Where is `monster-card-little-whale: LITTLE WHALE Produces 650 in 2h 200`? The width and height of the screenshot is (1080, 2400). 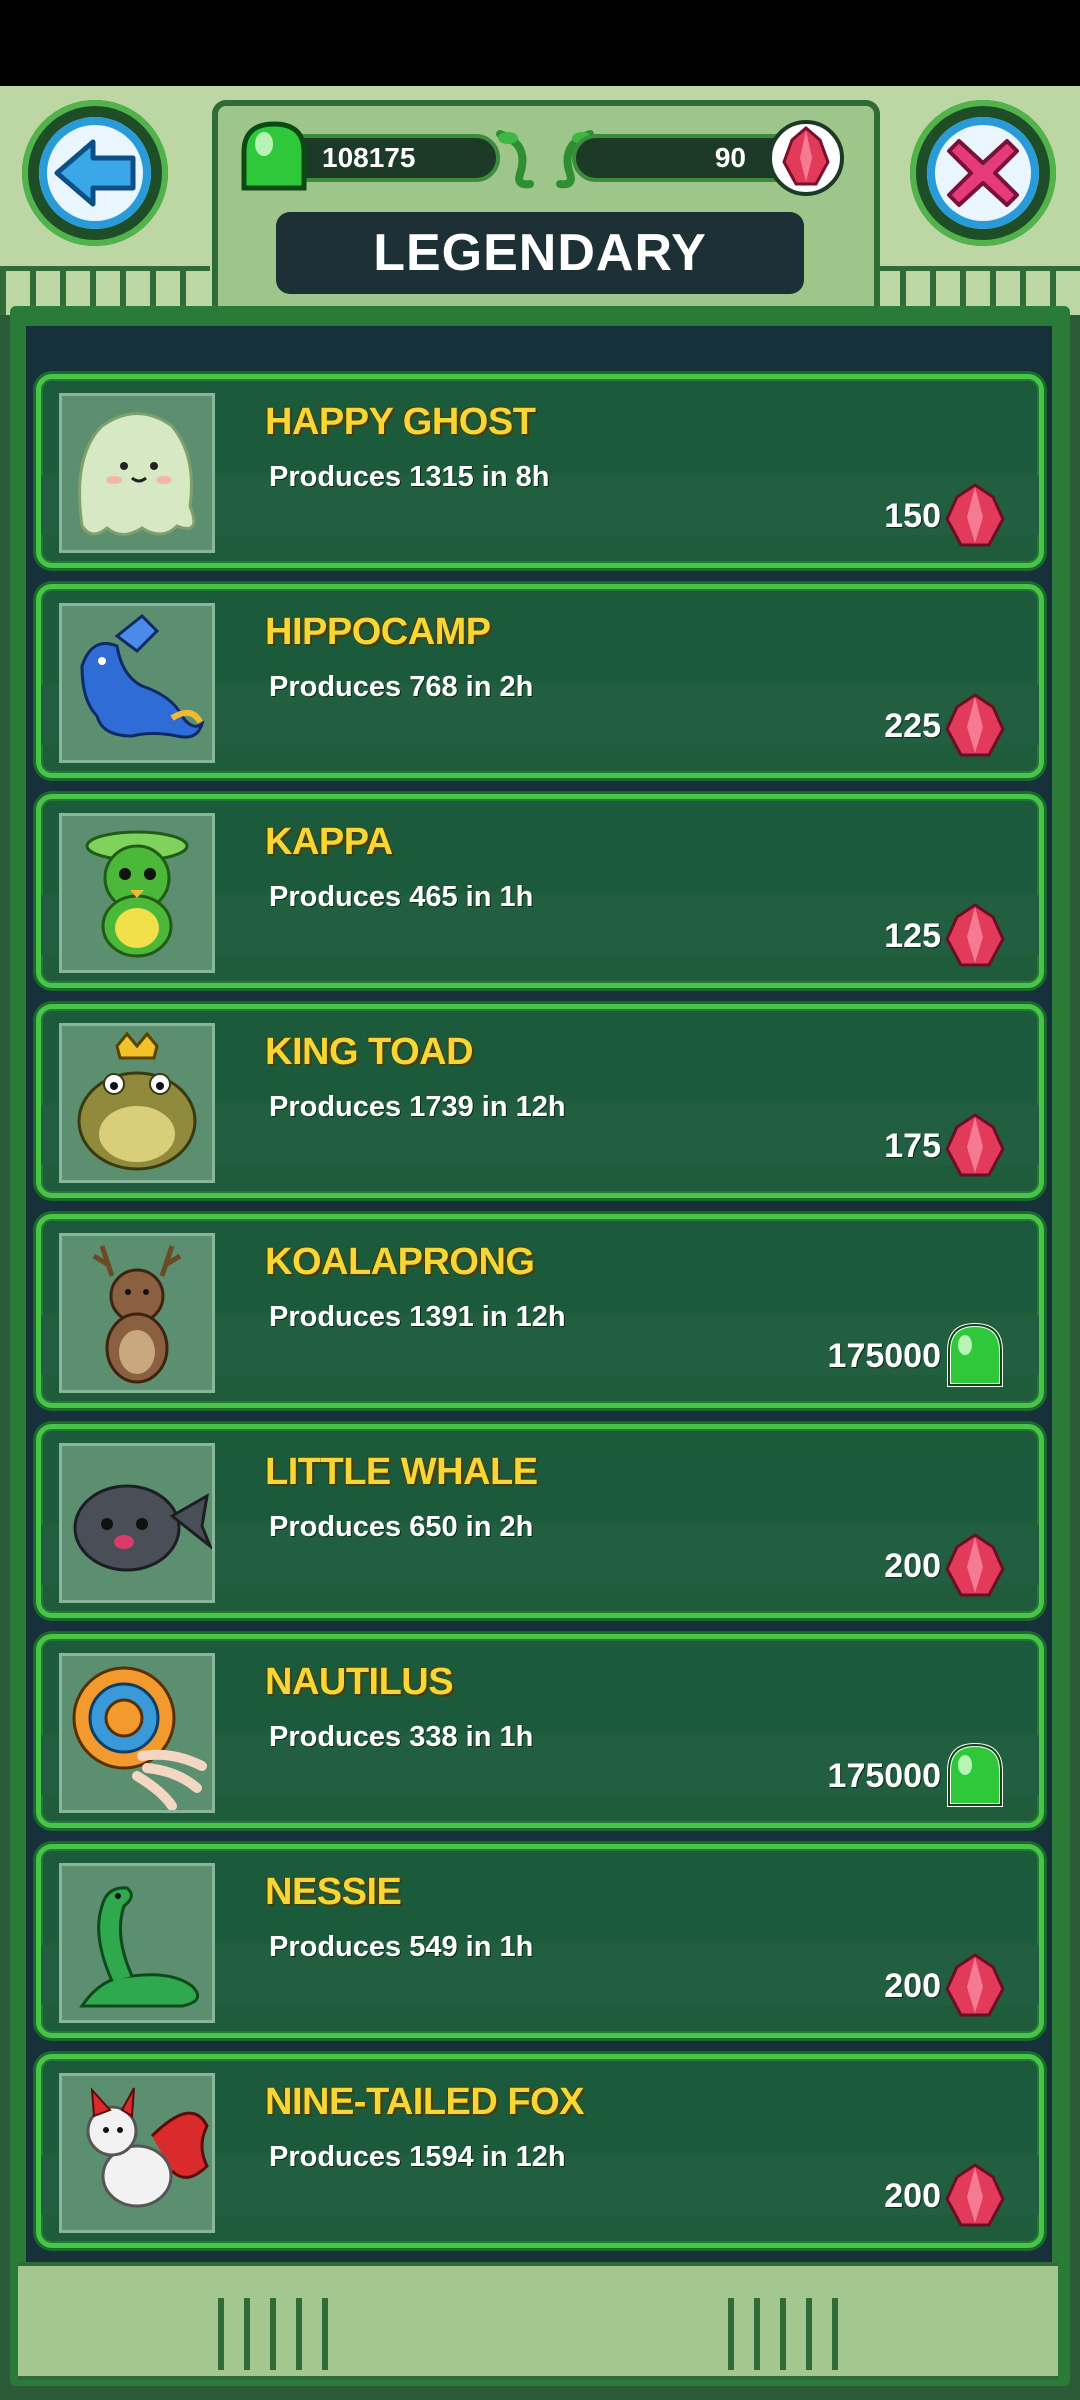 monster-card-little-whale: LITTLE WHALE Produces 650 in 2h 200 is located at coordinates (540, 1521).